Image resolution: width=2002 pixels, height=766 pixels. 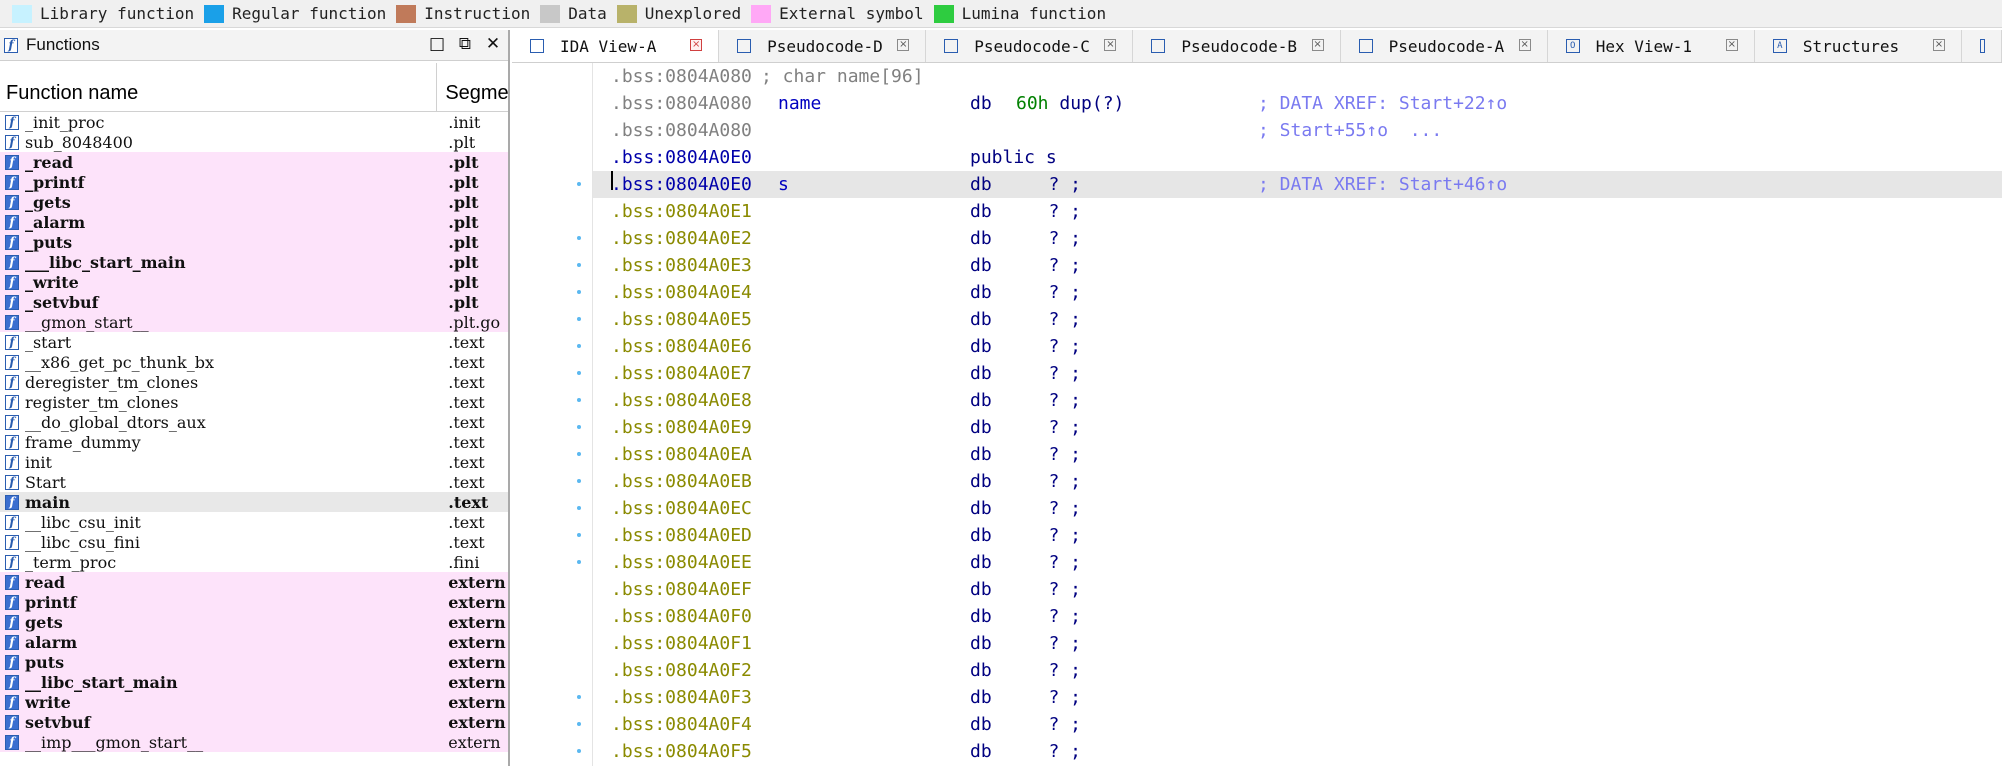 What do you see at coordinates (1297, 589) in the screenshot?
I see `listing-line: .bss:0804A0EF db ? ;` at bounding box center [1297, 589].